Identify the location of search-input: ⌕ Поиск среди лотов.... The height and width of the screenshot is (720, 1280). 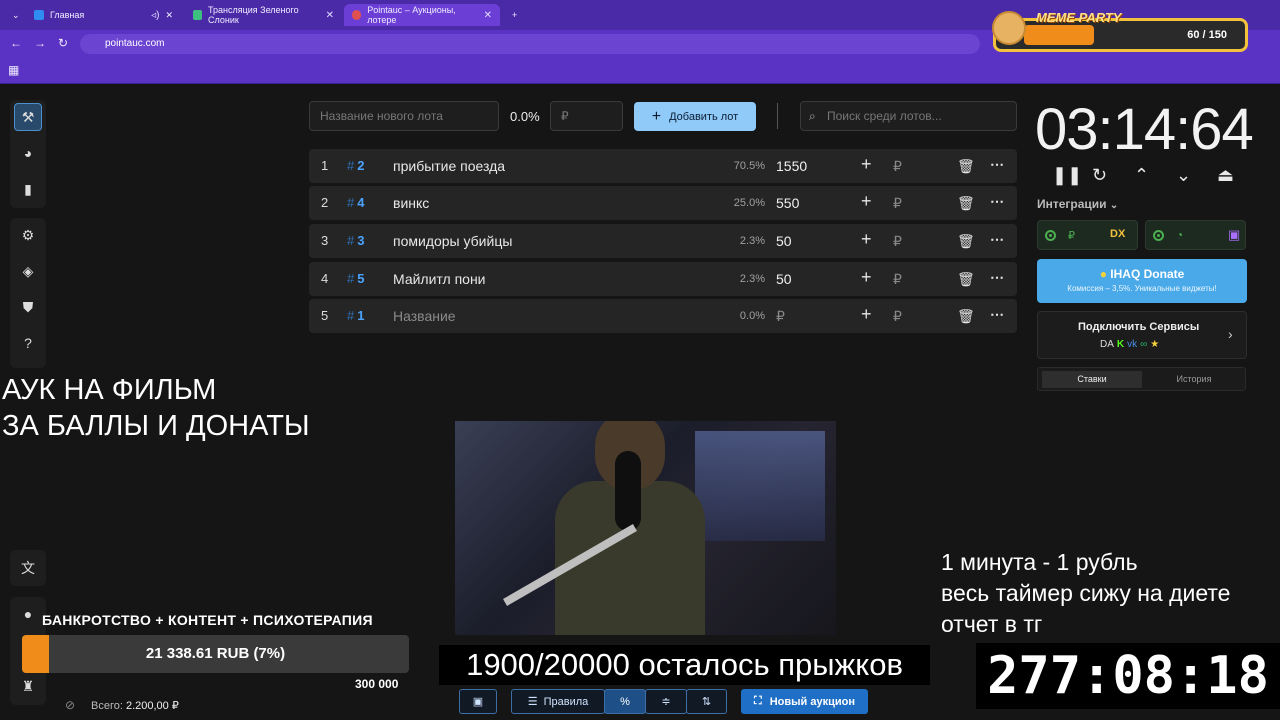
(908, 116).